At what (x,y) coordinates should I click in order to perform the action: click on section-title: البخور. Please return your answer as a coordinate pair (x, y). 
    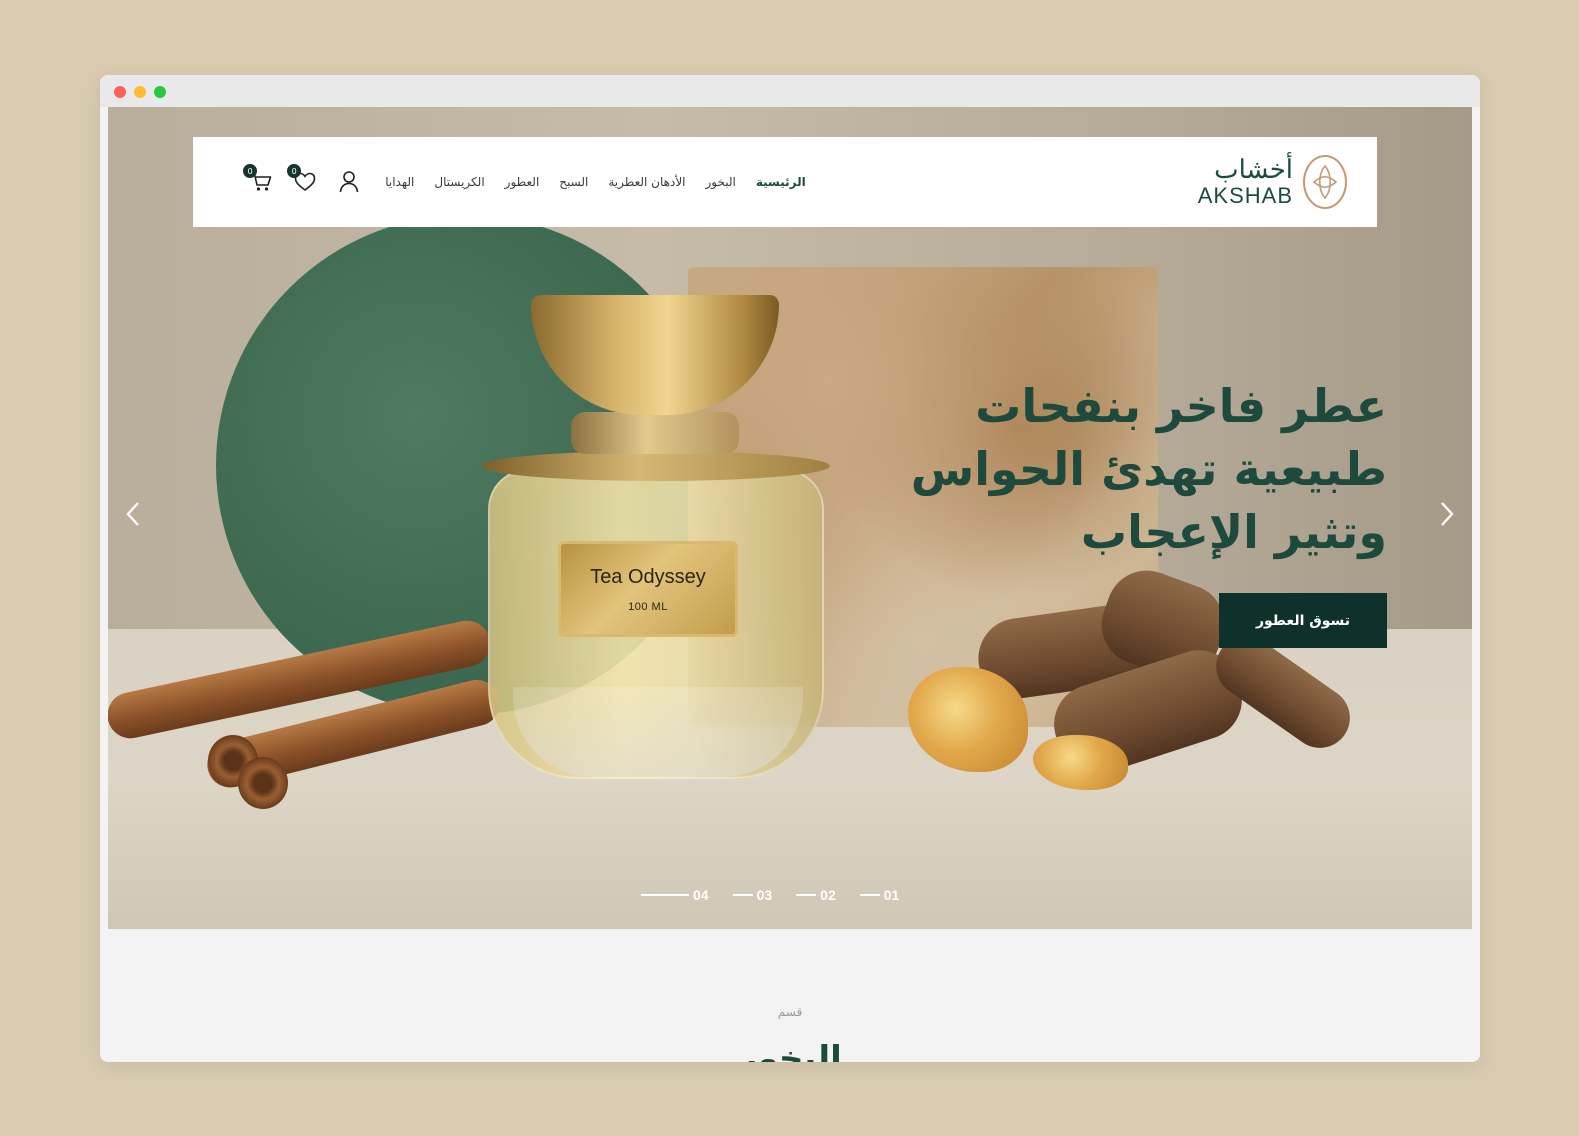
    Looking at the image, I should click on (790, 1050).